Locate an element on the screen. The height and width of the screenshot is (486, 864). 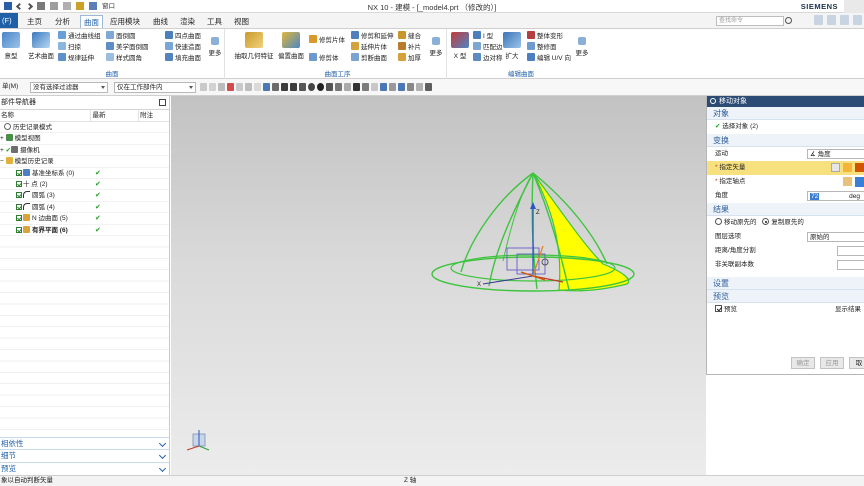
close-icon is located at coordinates (857, 20).